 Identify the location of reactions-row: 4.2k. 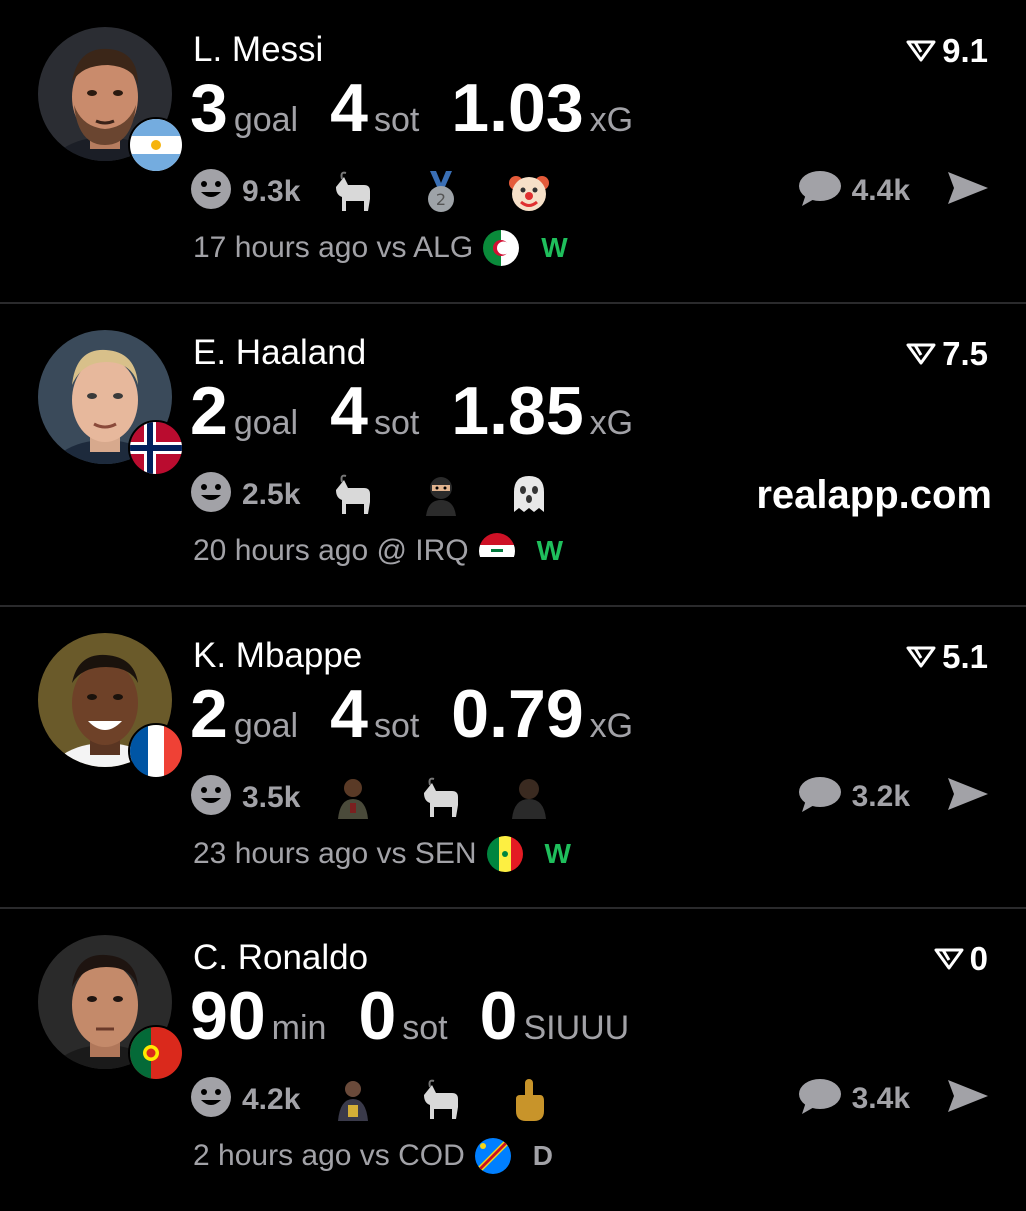
(392, 1099).